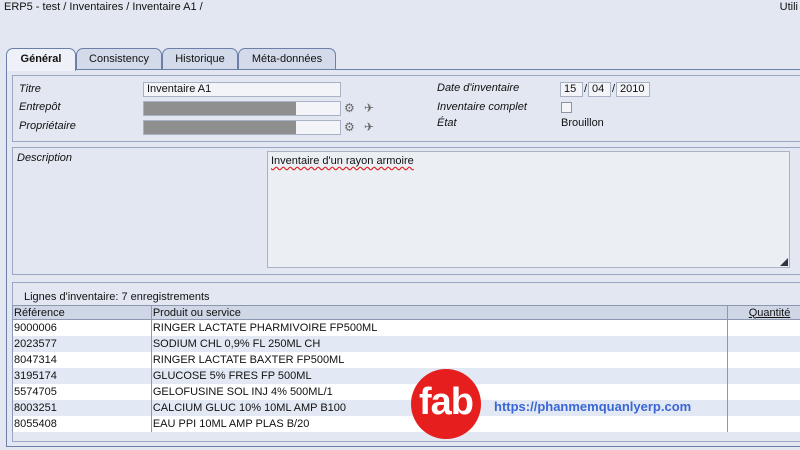 This screenshot has width=800, height=450. What do you see at coordinates (406, 391) in the screenshot?
I see `table-row: 5574705 GELOFUSINE SOL INJ 4% 500ML/1` at bounding box center [406, 391].